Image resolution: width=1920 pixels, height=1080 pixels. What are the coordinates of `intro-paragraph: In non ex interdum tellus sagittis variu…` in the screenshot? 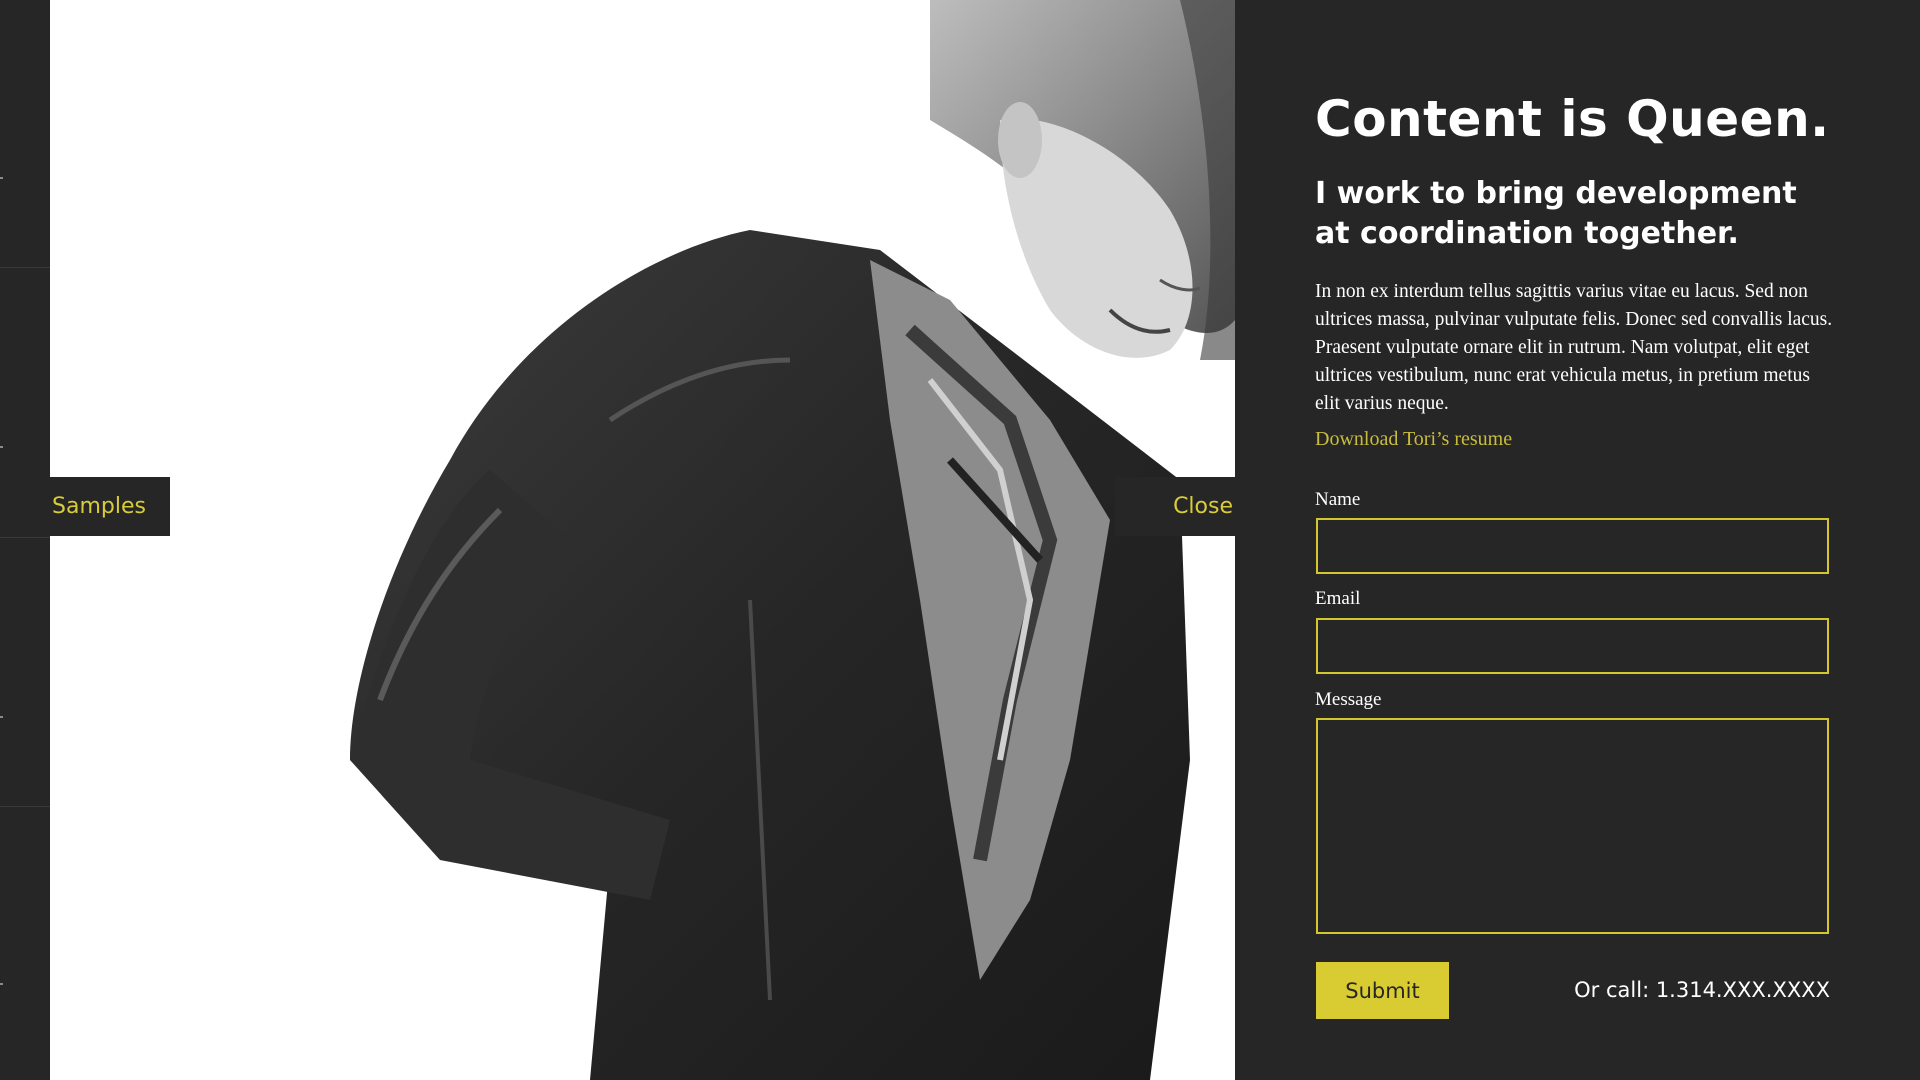 It's located at (1574, 347).